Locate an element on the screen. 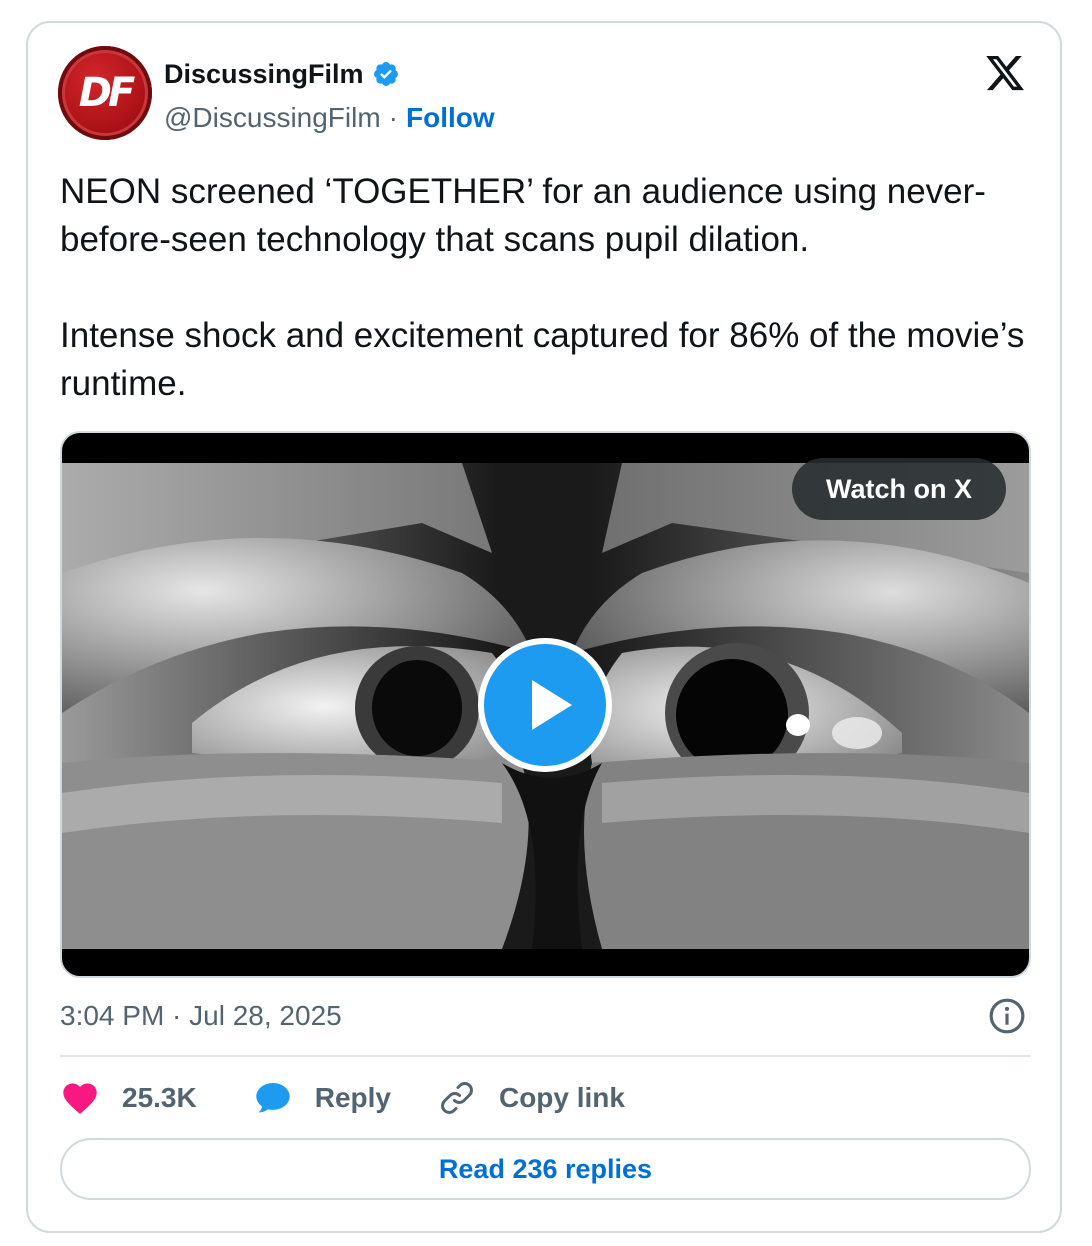 The image size is (1092, 1246). info-icon is located at coordinates (1007, 1016).